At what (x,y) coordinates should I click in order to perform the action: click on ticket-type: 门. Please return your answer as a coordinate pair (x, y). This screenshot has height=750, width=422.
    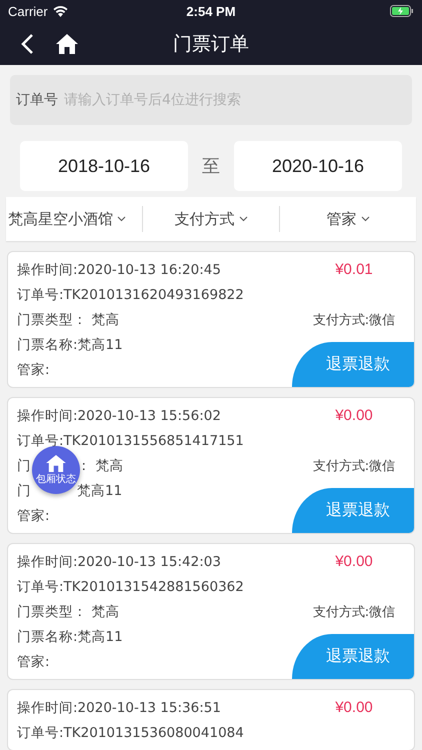
    Looking at the image, I should click on (24, 465).